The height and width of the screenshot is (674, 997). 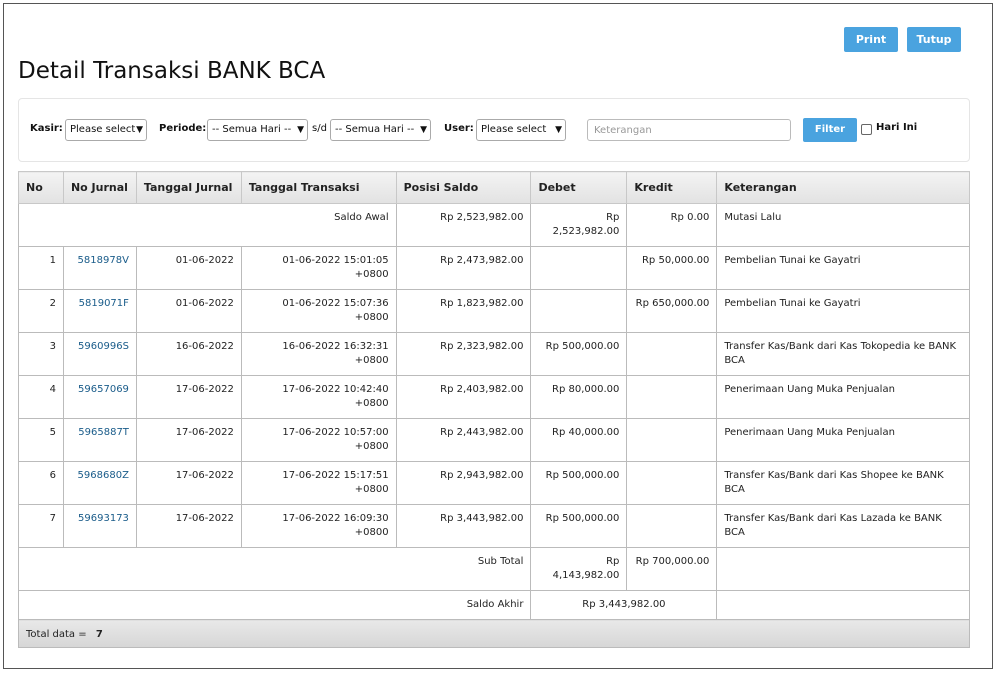 What do you see at coordinates (493, 569) in the screenshot?
I see `sub-total-row: Sub Total Rp 4,143,982.00 Rp 700,000.00` at bounding box center [493, 569].